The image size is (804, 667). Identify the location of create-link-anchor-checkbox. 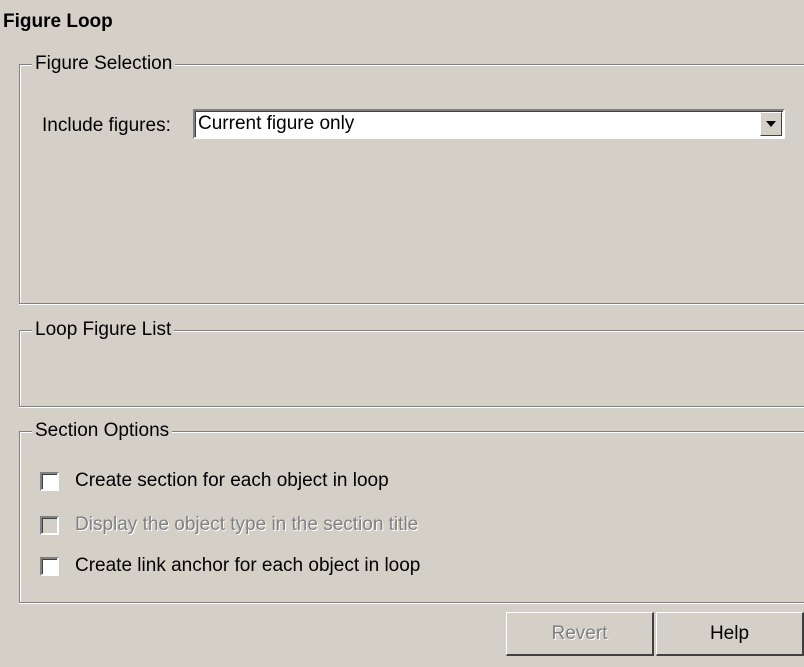
(49, 566).